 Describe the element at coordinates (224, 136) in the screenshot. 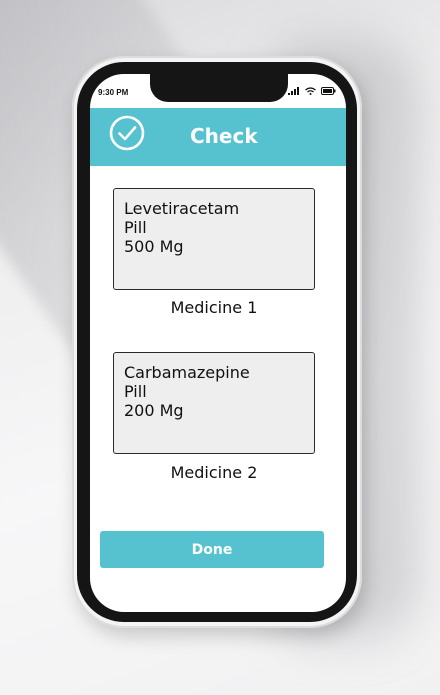

I see `page-title: Check` at that location.